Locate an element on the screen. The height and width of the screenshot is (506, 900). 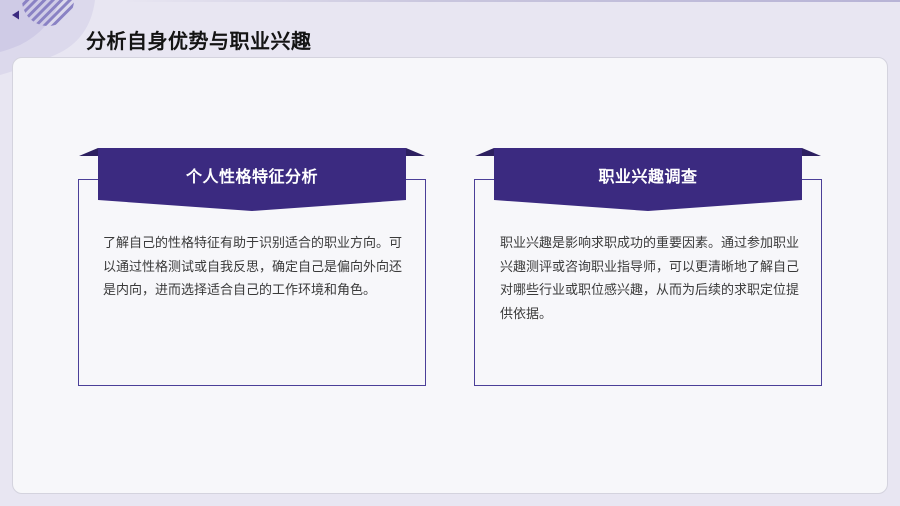
page-title: 分析自身优势与职业兴趣 is located at coordinates (199, 41).